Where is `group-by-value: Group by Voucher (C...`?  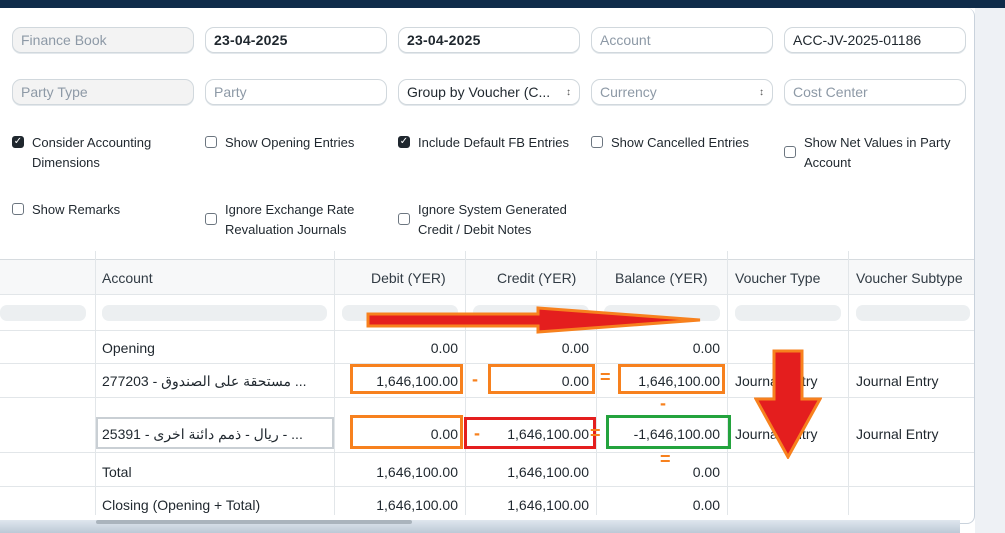 group-by-value: Group by Voucher (C... is located at coordinates (479, 92).